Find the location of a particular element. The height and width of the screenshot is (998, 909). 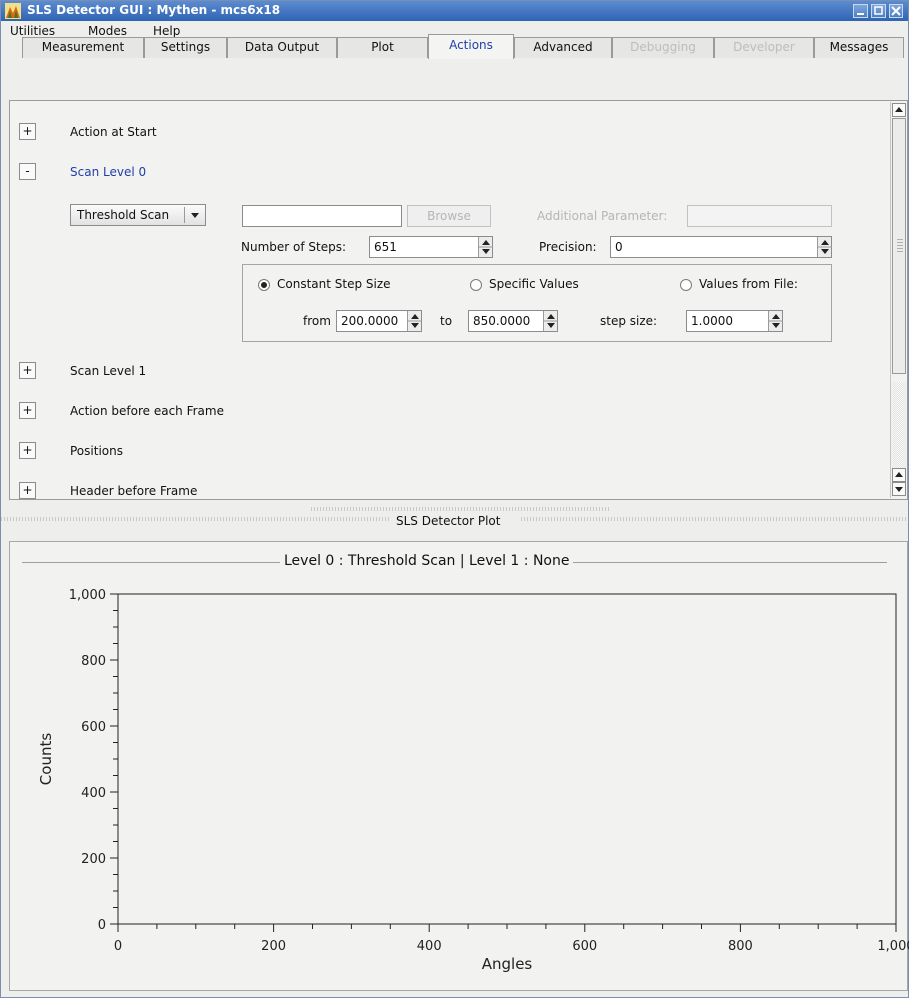

scroll-up-button is located at coordinates (899, 110).